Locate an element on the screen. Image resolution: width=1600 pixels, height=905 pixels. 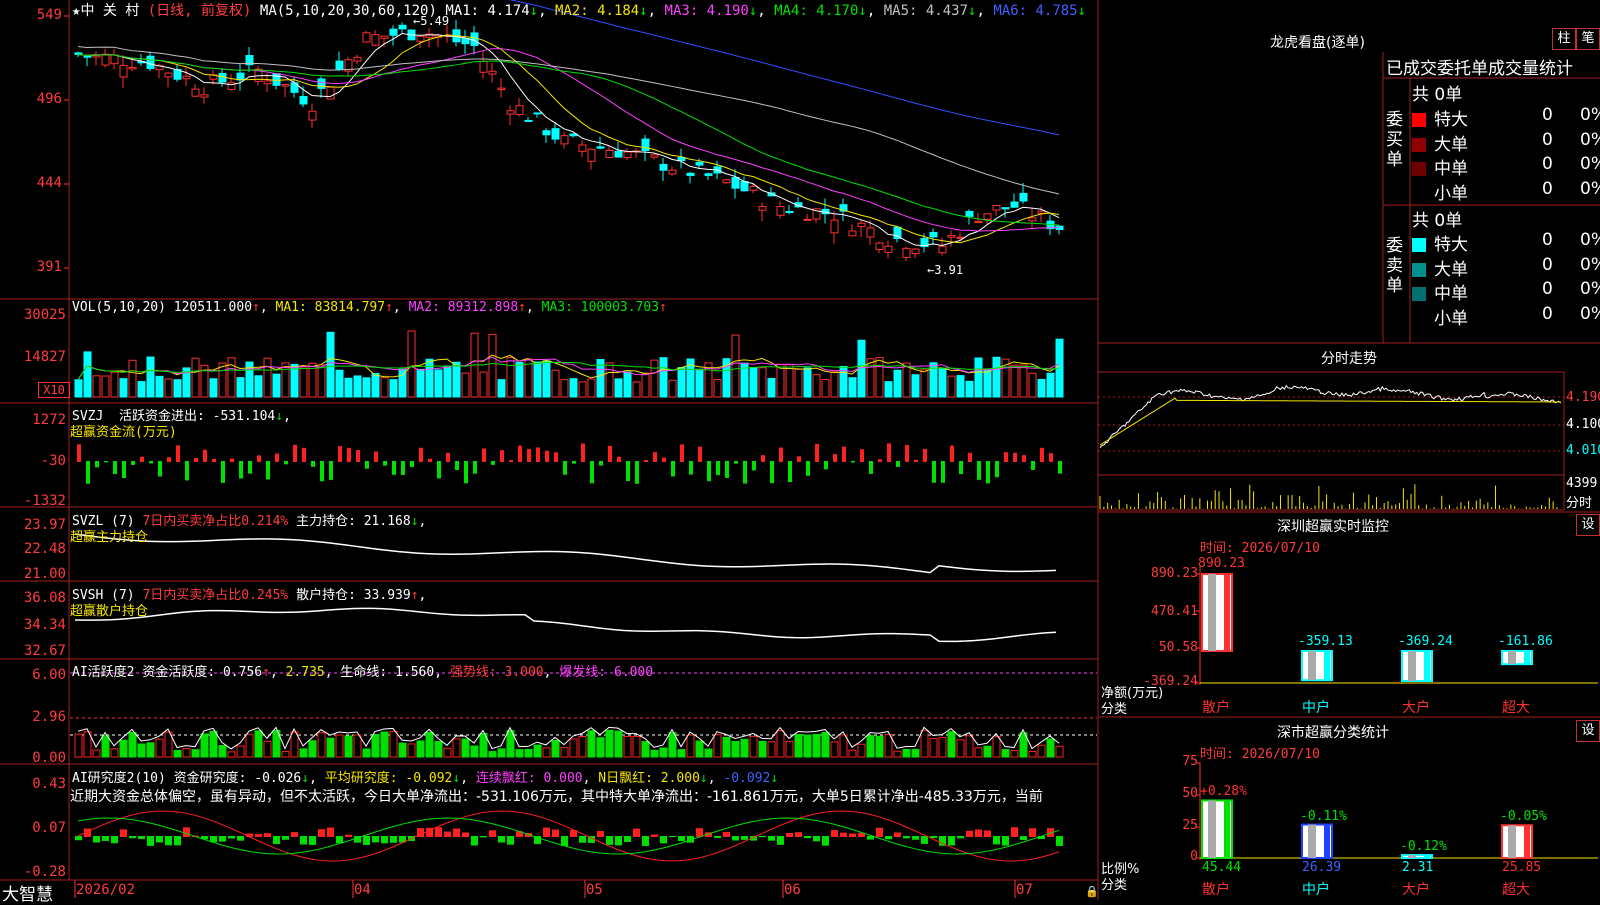
ratio-bar-chart is located at coordinates (1397, 811).